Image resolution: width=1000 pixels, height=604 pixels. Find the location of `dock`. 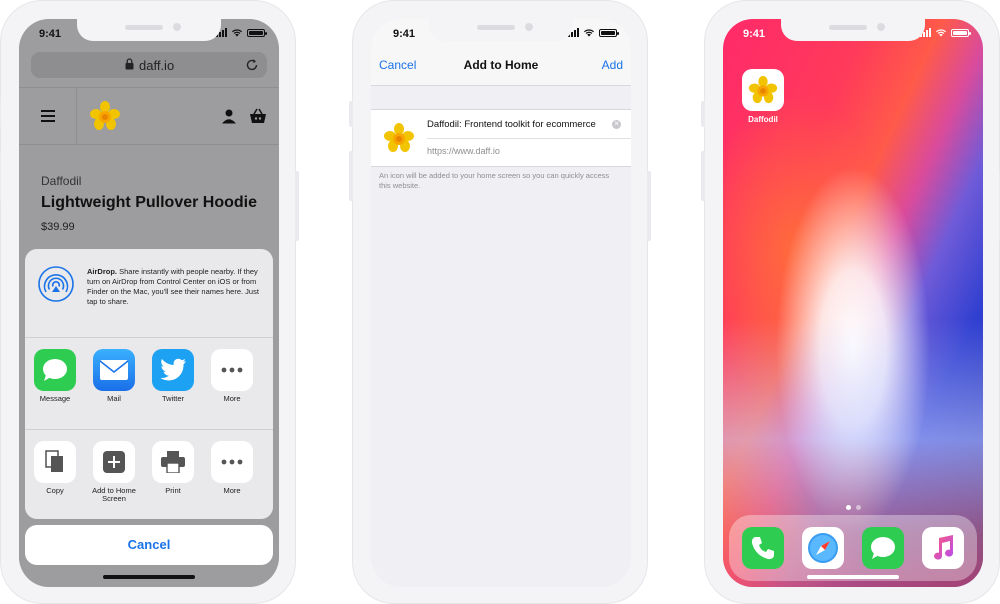

dock is located at coordinates (853, 548).